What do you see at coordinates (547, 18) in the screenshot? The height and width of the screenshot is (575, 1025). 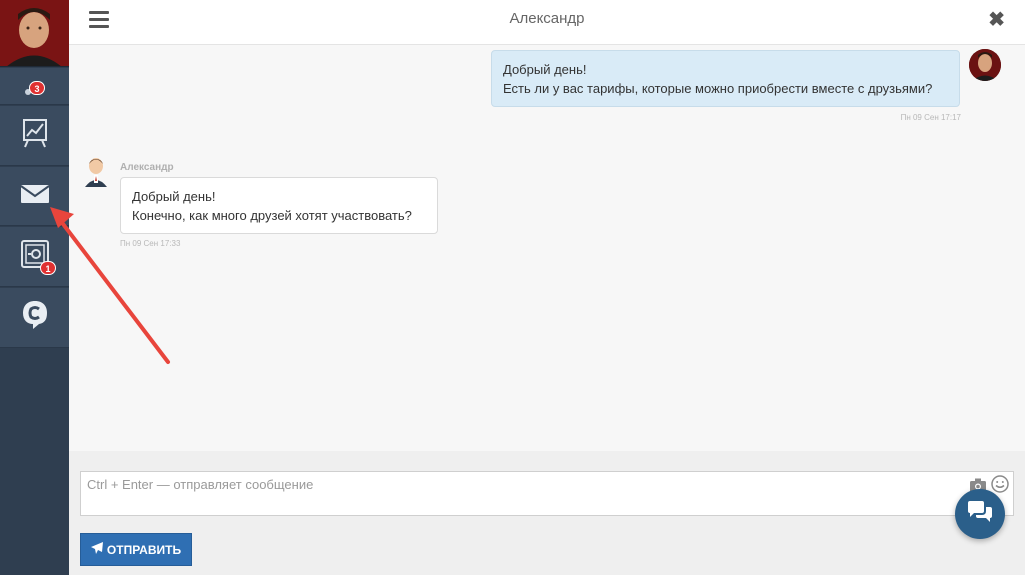 I see `page-title: Александр` at bounding box center [547, 18].